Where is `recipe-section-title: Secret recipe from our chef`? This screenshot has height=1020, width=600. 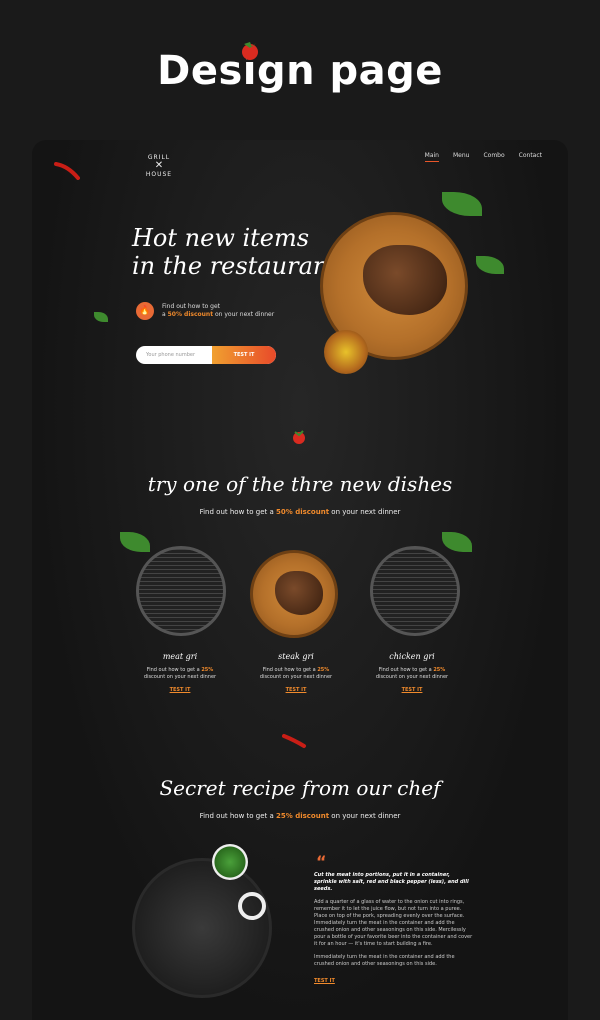 recipe-section-title: Secret recipe from our chef is located at coordinates (300, 788).